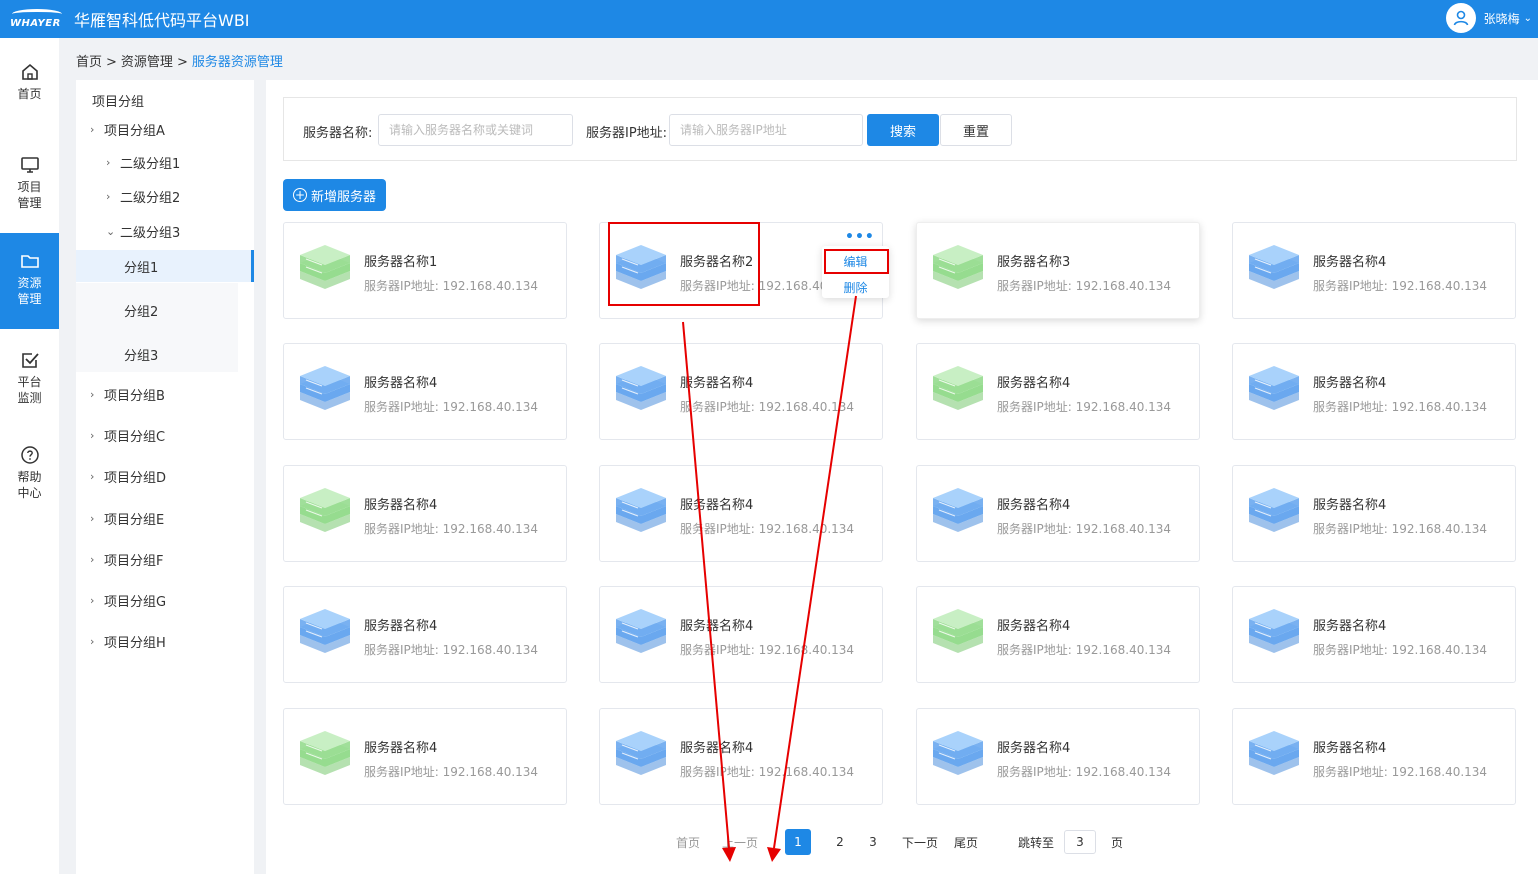 This screenshot has height=874, width=1538. I want to click on nav-platform-monitor: 平台 监测, so click(29, 381).